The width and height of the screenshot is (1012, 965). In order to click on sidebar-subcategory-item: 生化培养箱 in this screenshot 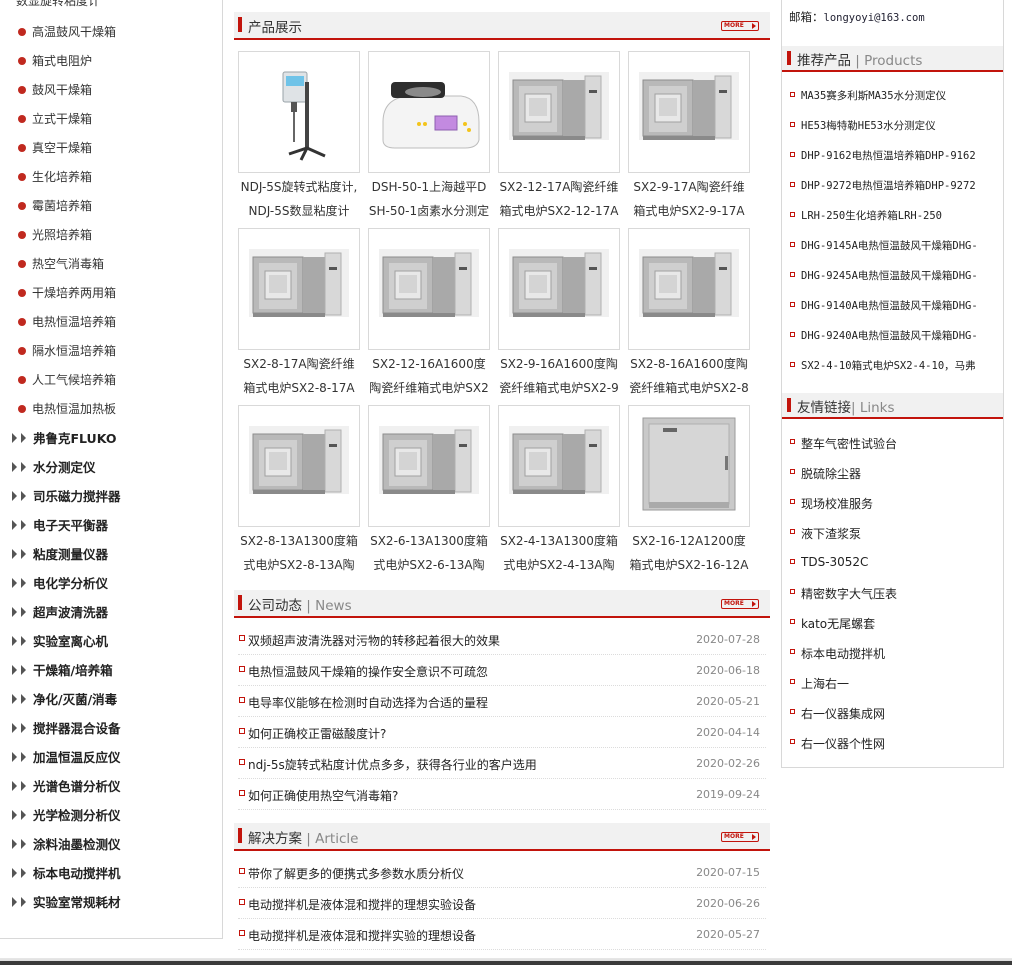, I will do `click(111, 176)`.